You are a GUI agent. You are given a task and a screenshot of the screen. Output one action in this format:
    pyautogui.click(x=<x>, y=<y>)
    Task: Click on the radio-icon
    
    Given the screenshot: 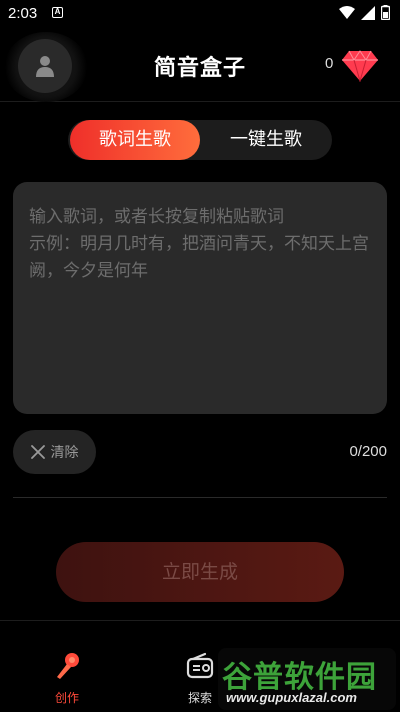 What is the action you would take?
    pyautogui.click(x=200, y=665)
    